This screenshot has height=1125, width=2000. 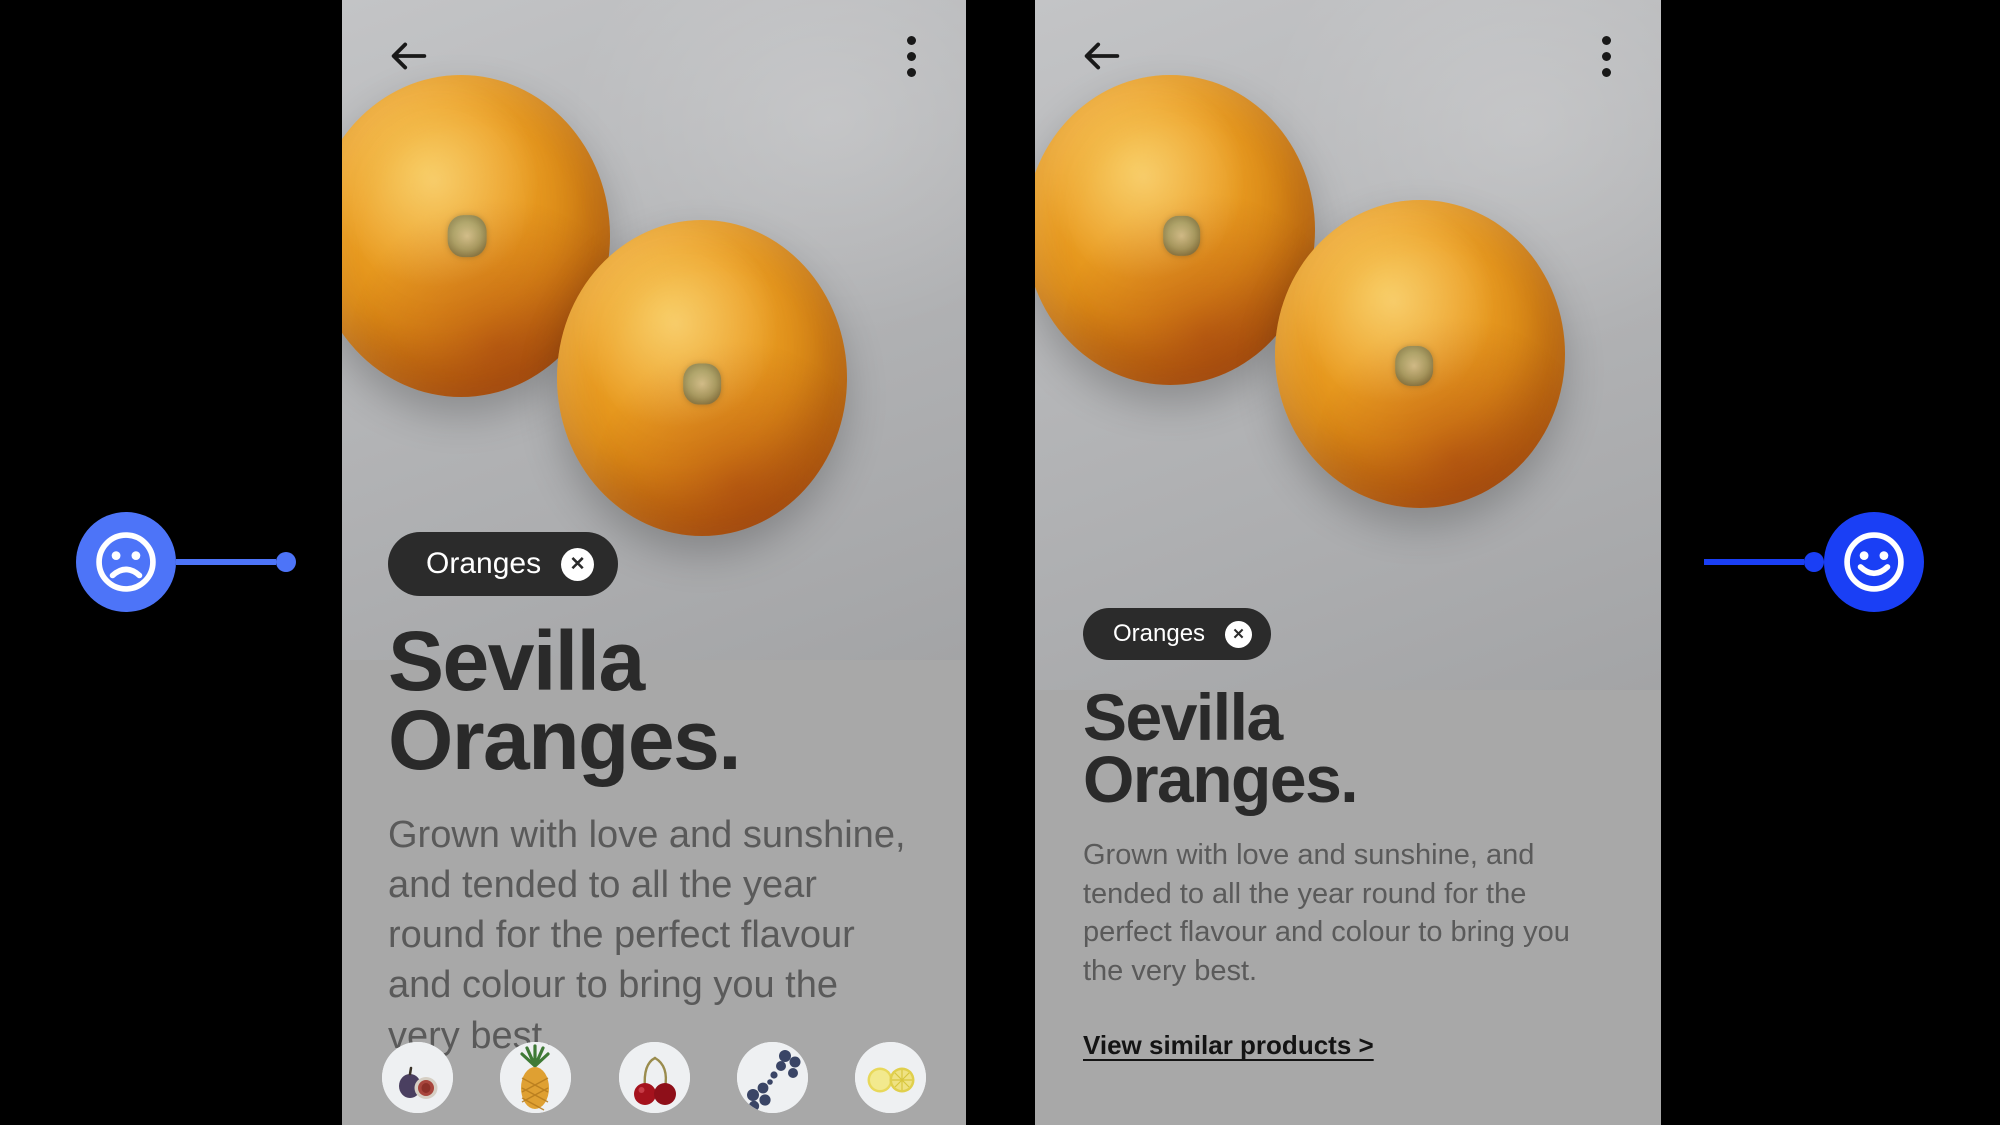 I want to click on connector-positive, so click(x=1764, y=562).